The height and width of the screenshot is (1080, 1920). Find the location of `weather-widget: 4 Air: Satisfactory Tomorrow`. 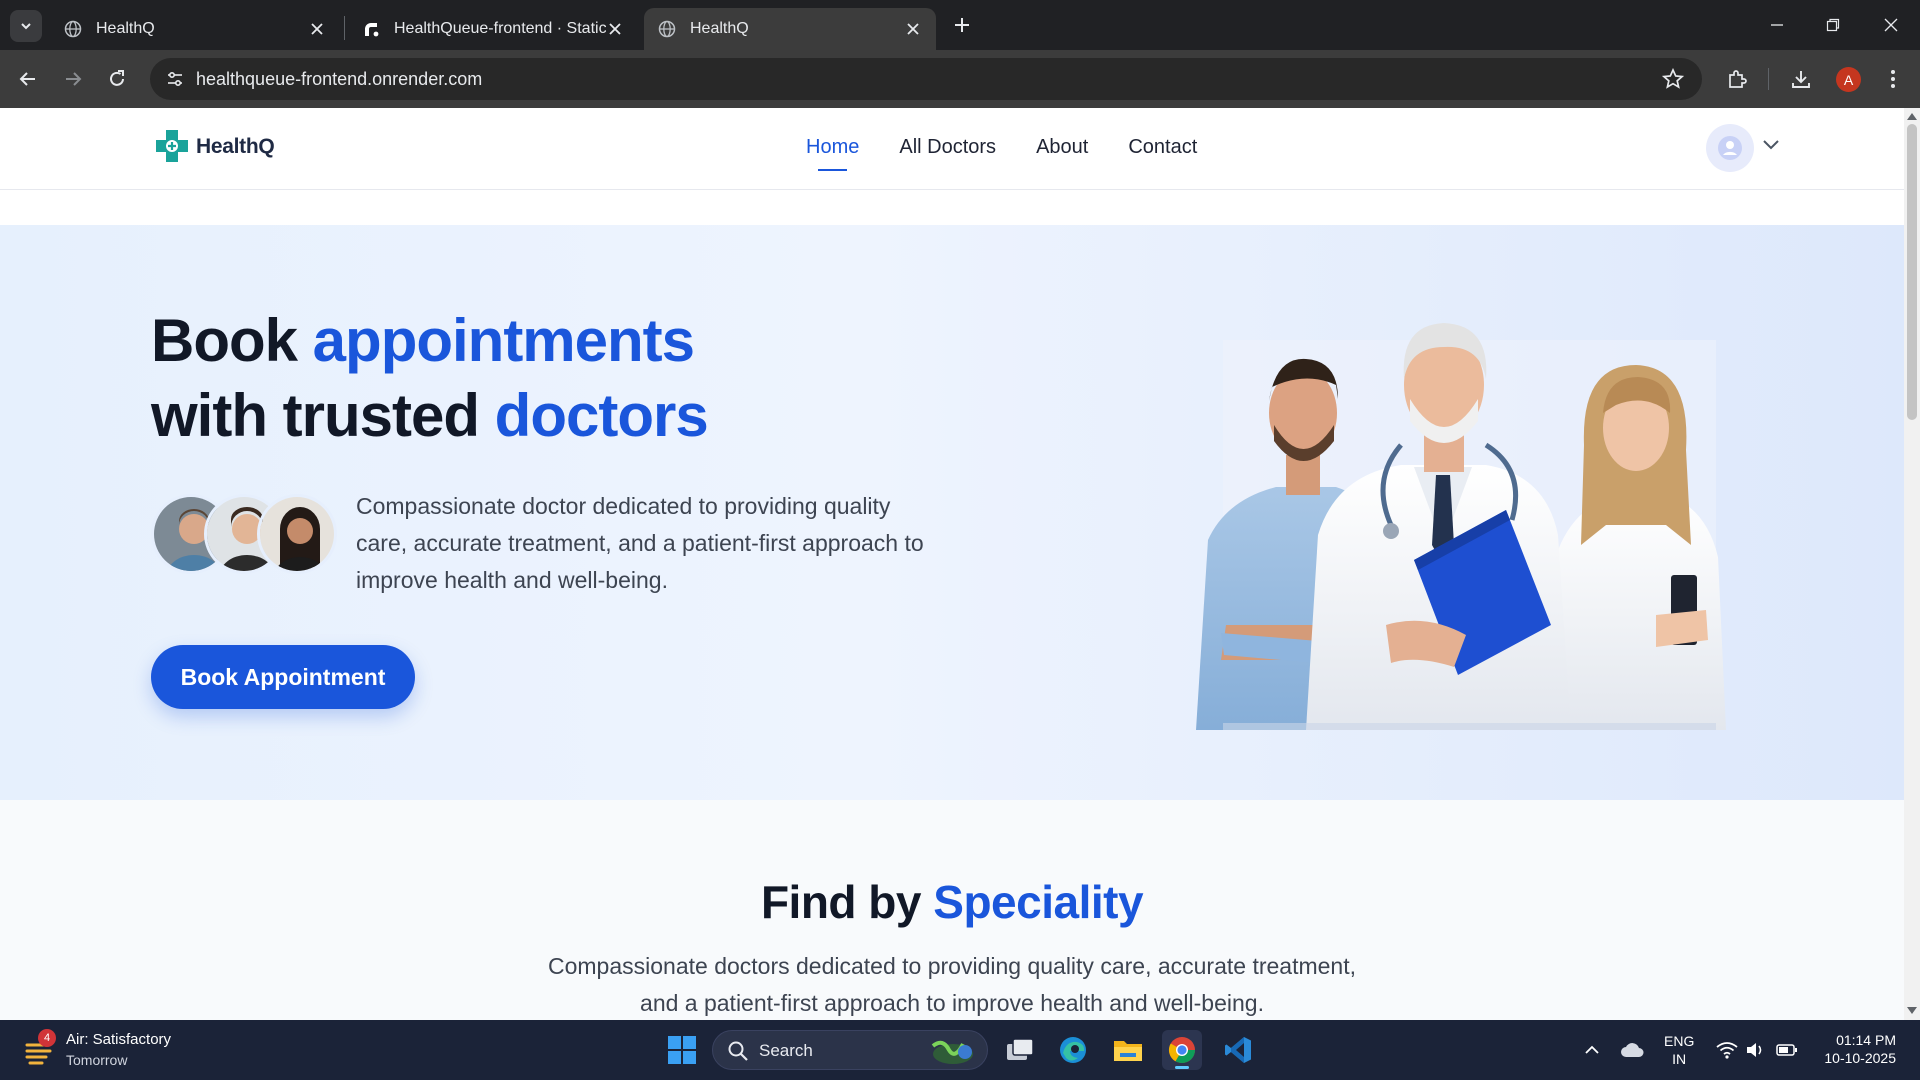

weather-widget: 4 Air: Satisfactory Tomorrow is located at coordinates (97, 1049).